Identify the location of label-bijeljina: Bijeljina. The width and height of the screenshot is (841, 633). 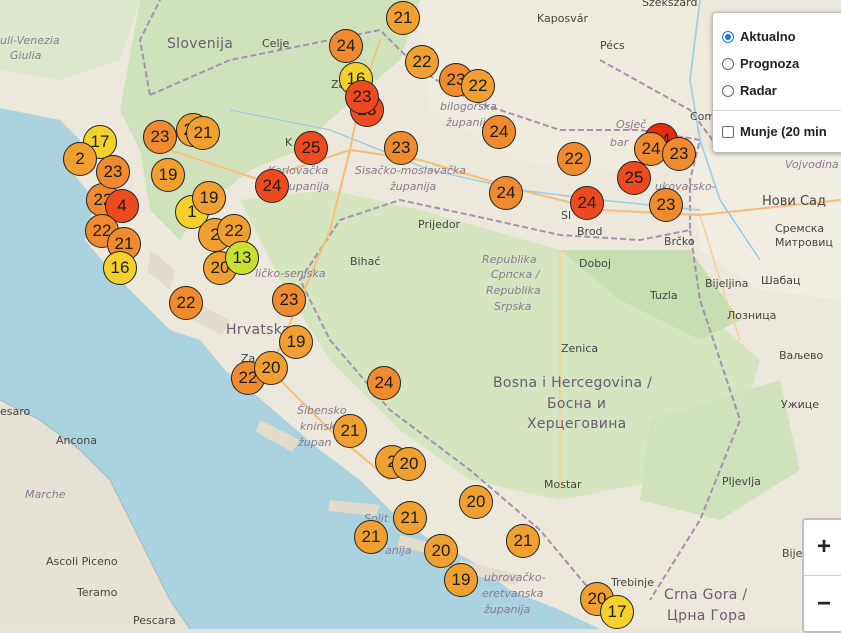
(727, 283).